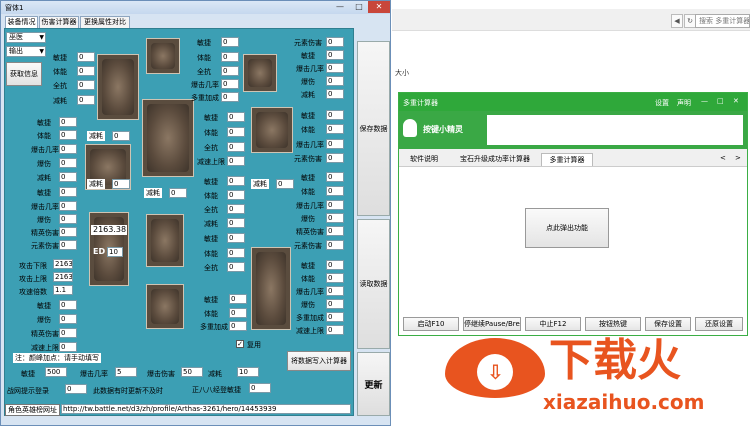 The image size is (750, 426). I want to click on attack-min-input: 2163, so click(63, 264).